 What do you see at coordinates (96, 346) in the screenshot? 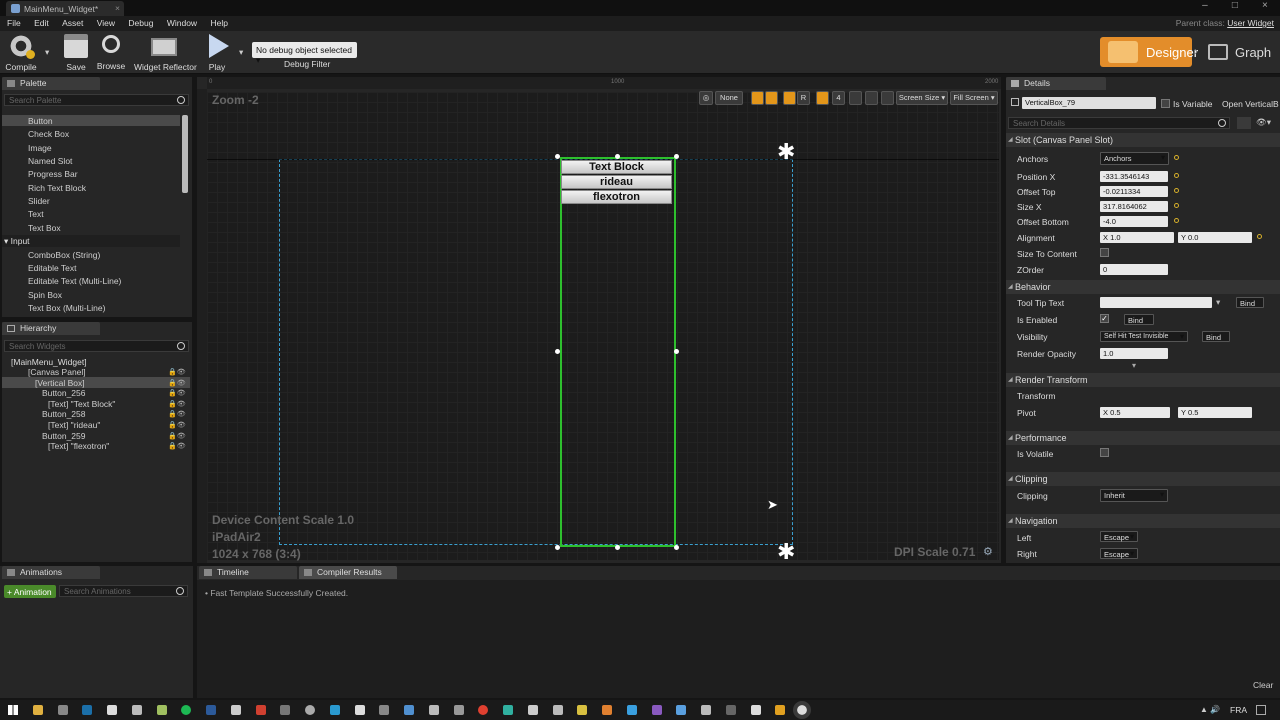
I see `hierarchy-search-input: Search Widgets` at bounding box center [96, 346].